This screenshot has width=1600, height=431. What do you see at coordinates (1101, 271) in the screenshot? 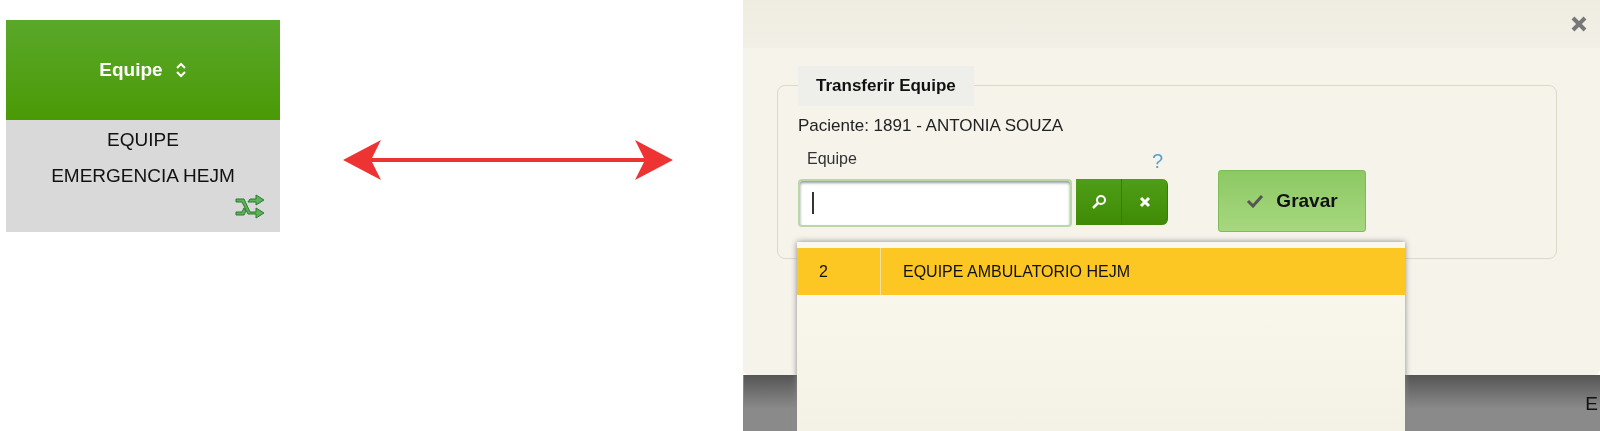
I see `dropdown-option: 2 EQUIPE AMBULATORIO HEJM` at bounding box center [1101, 271].